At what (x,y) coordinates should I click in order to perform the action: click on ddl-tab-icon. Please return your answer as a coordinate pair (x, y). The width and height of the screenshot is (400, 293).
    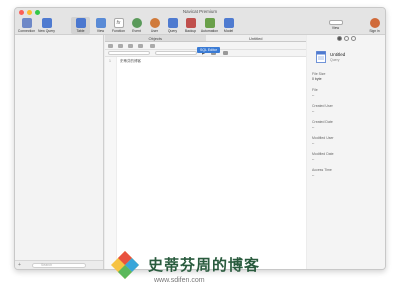
    Looking at the image, I should click on (346, 38).